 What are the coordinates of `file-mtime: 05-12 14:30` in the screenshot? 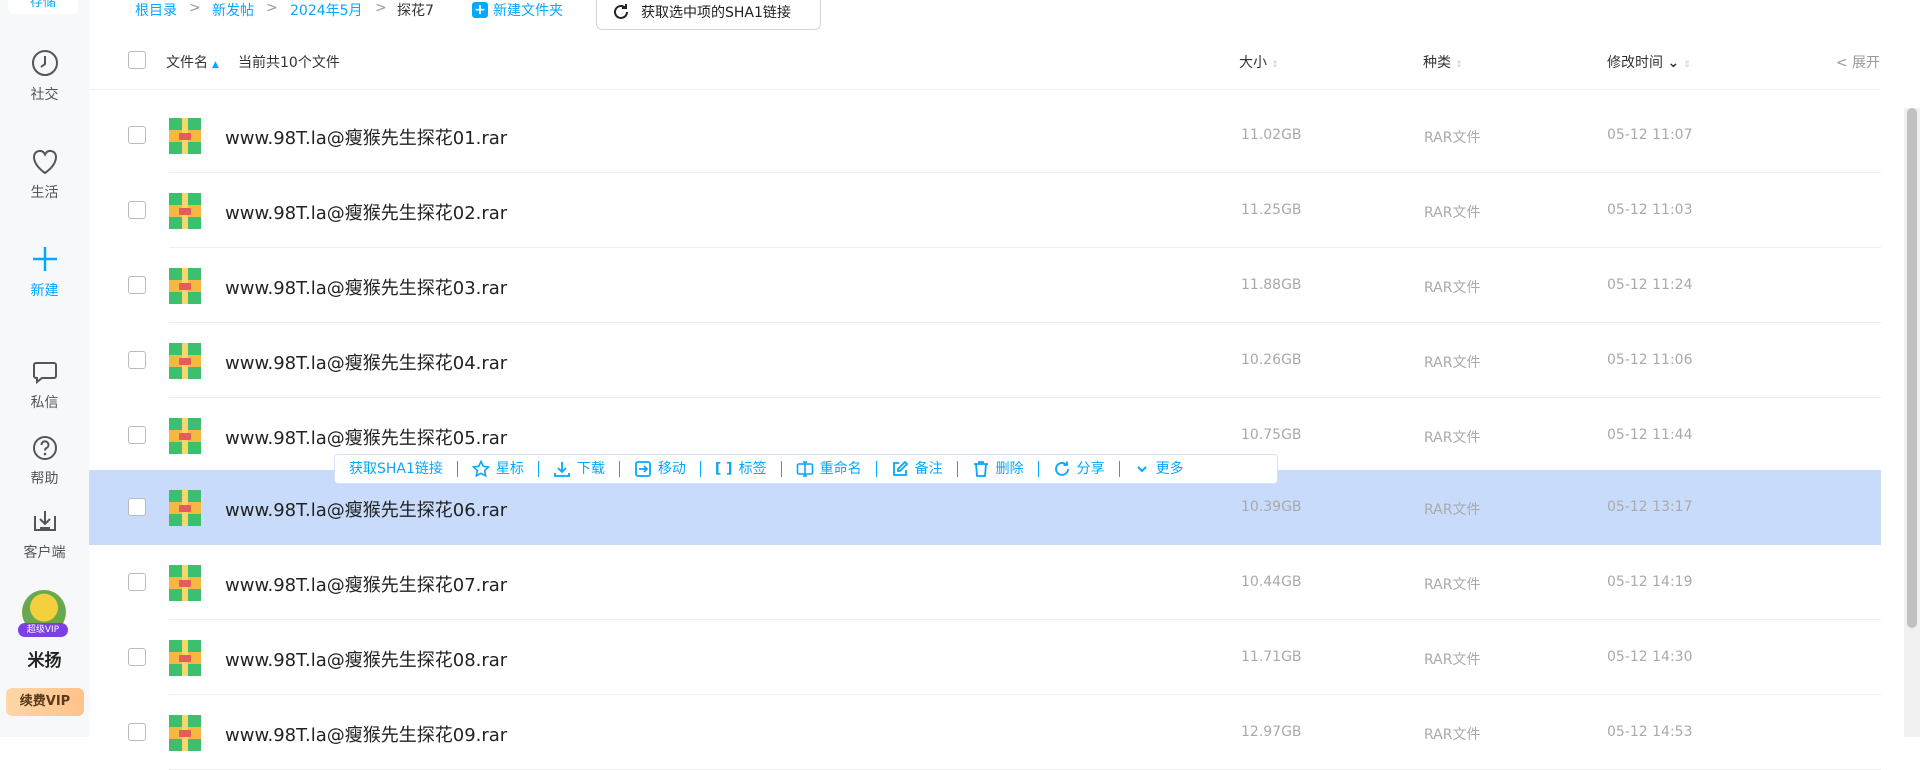 It's located at (1650, 657).